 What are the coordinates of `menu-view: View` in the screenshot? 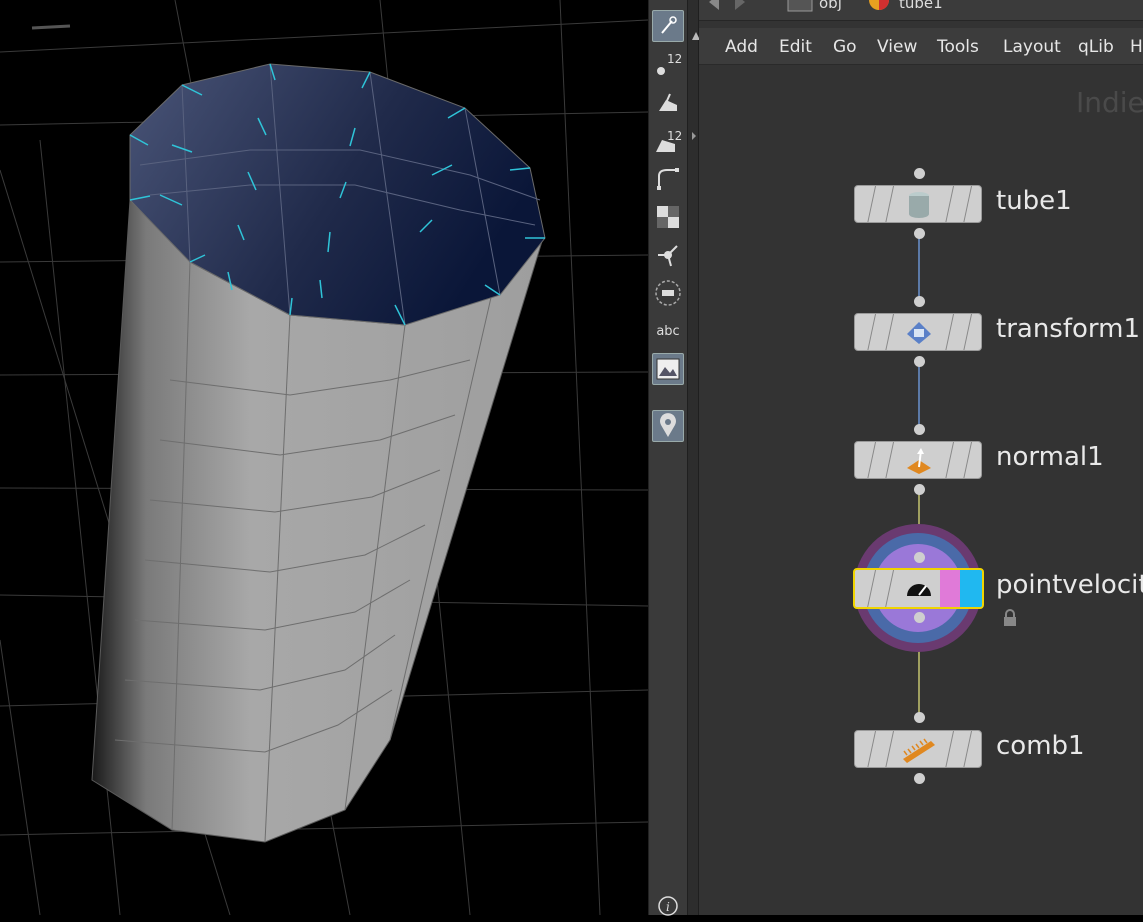 It's located at (897, 47).